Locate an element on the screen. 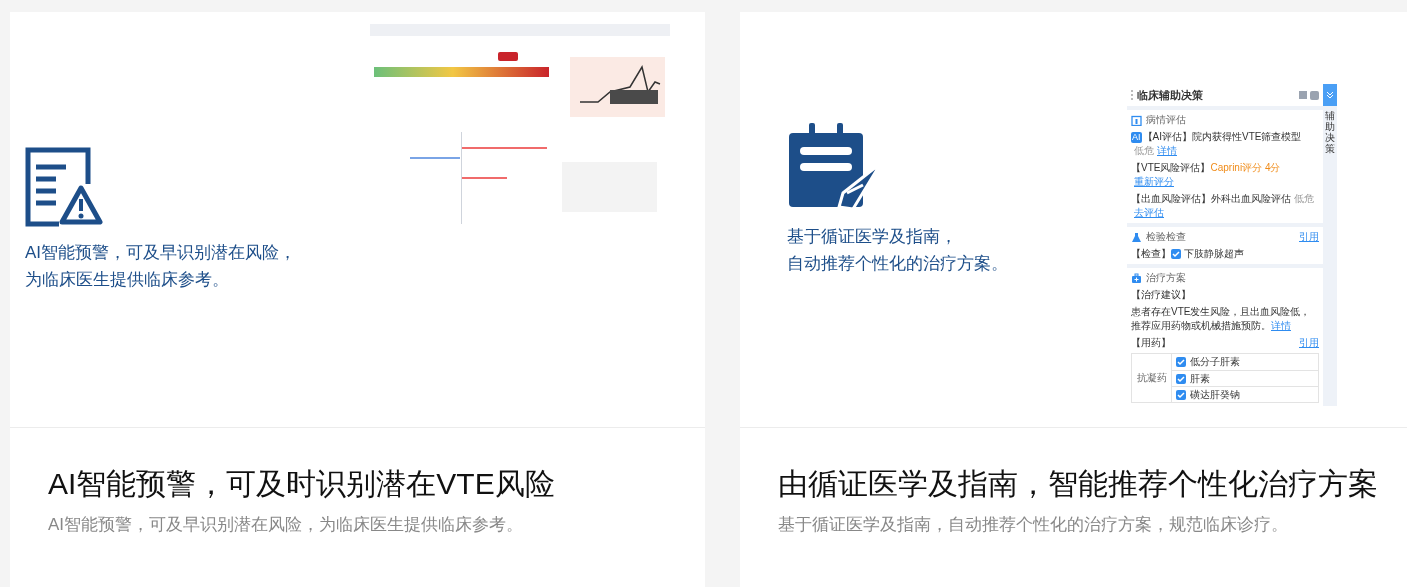 This screenshot has width=1407, height=587. medical-kit-icon is located at coordinates (1136, 278).